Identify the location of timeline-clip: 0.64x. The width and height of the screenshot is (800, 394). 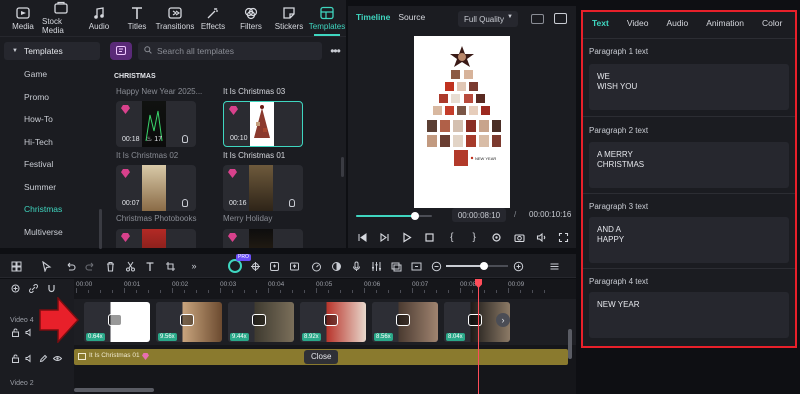
(117, 322).